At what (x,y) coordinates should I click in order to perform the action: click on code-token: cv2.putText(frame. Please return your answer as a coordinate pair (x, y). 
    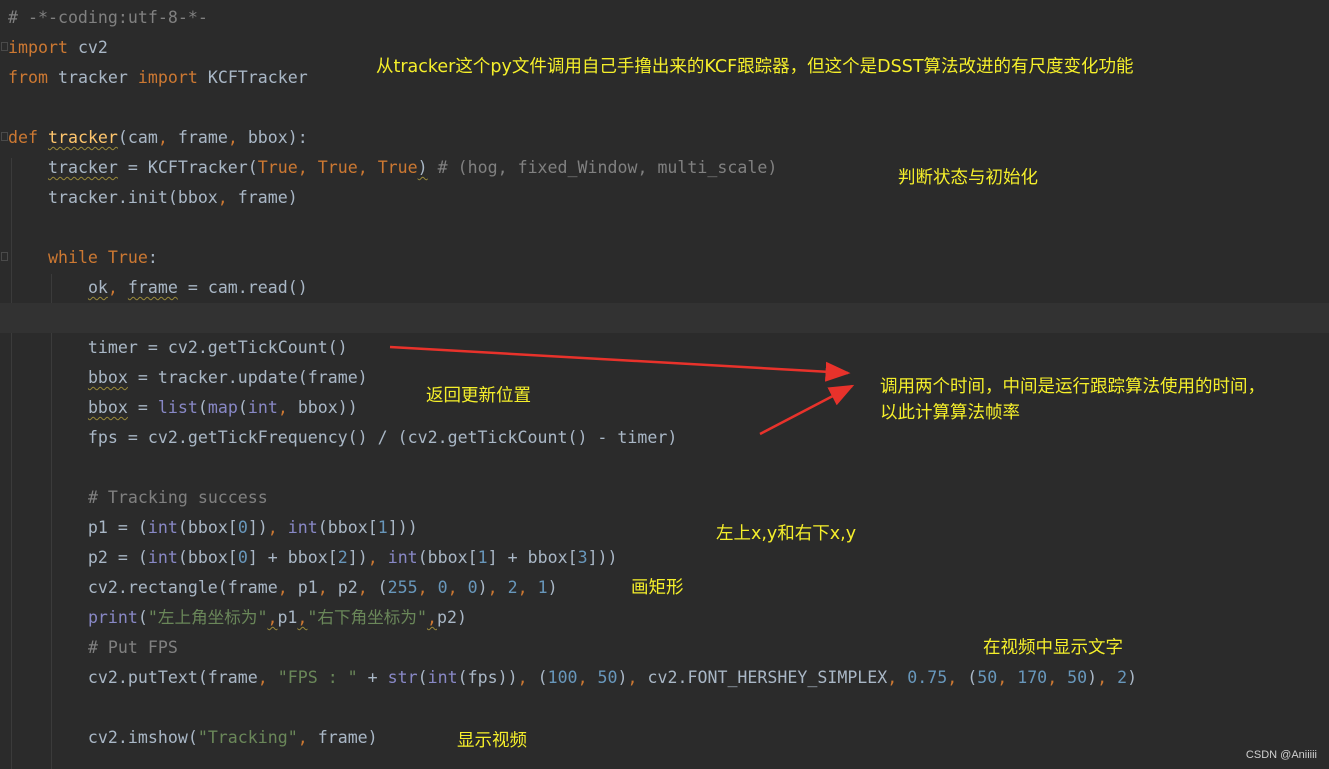
    Looking at the image, I should click on (133, 677).